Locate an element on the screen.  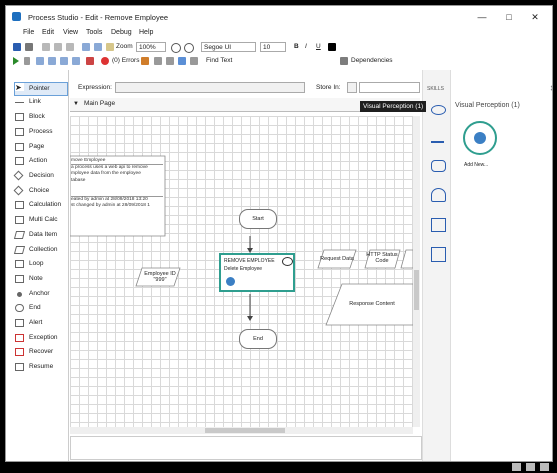
pin-icon: ✖ is located at coordinates (551, 88).